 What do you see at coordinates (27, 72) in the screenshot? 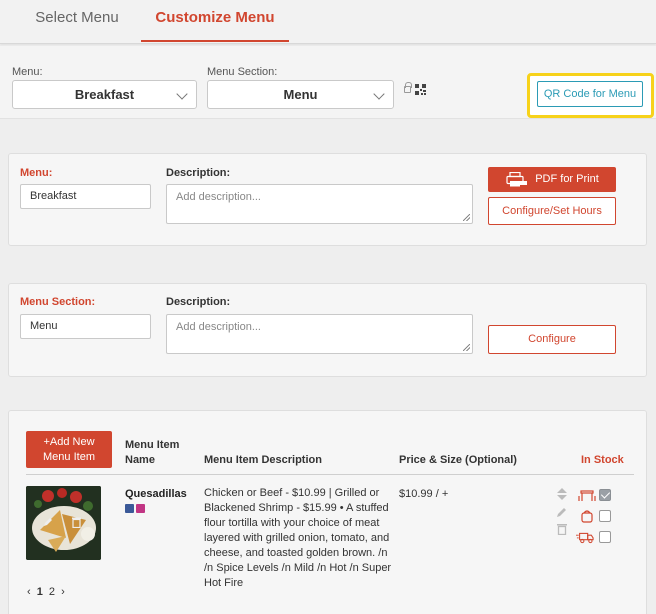
I see `menu-select-label: Menu:` at bounding box center [27, 72].